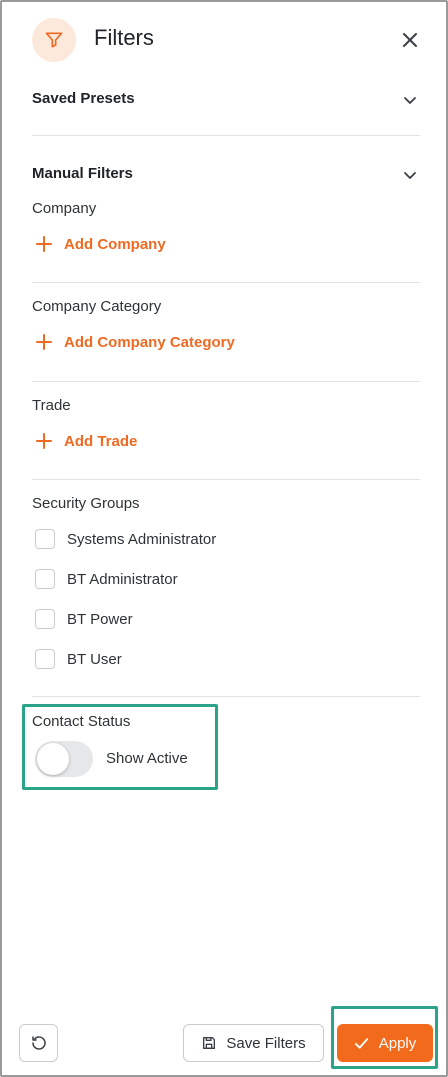 Image resolution: width=448 pixels, height=1077 pixels. What do you see at coordinates (100, 619) in the screenshot?
I see `checkbox-label: BT Power` at bounding box center [100, 619].